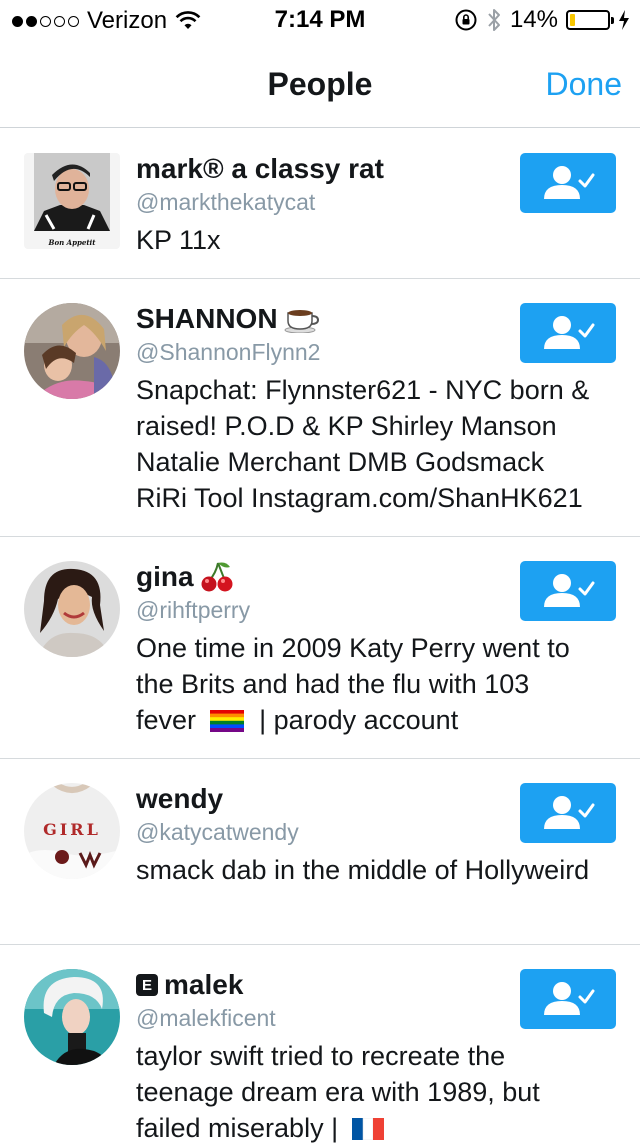  Describe the element at coordinates (204, 984) in the screenshot. I see `user-name: malek` at that location.